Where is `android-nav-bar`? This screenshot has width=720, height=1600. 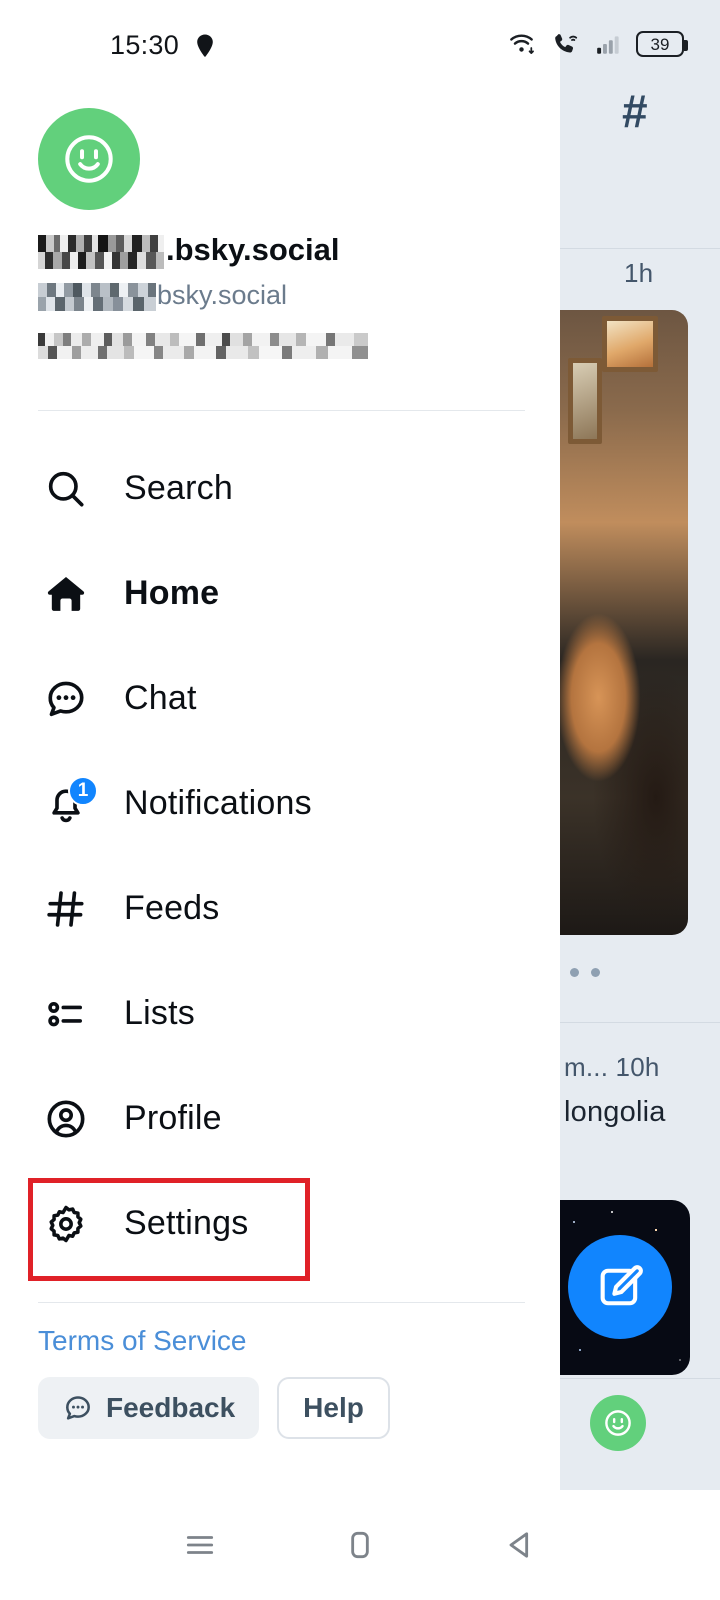 android-nav-bar is located at coordinates (360, 1545).